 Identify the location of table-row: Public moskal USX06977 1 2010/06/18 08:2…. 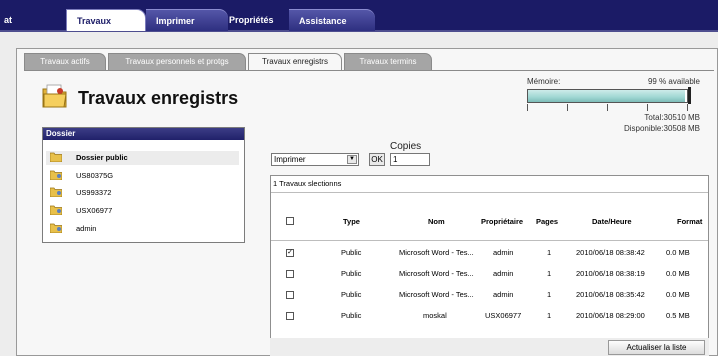
(489, 315).